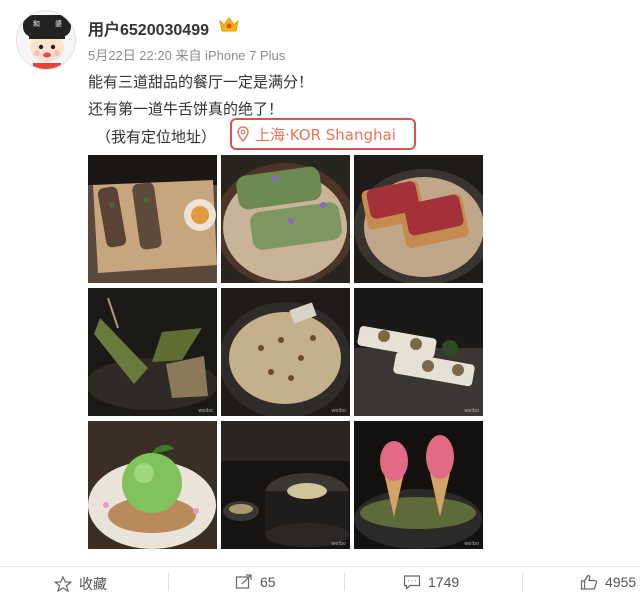  I want to click on repost-count: 65, so click(268, 582).